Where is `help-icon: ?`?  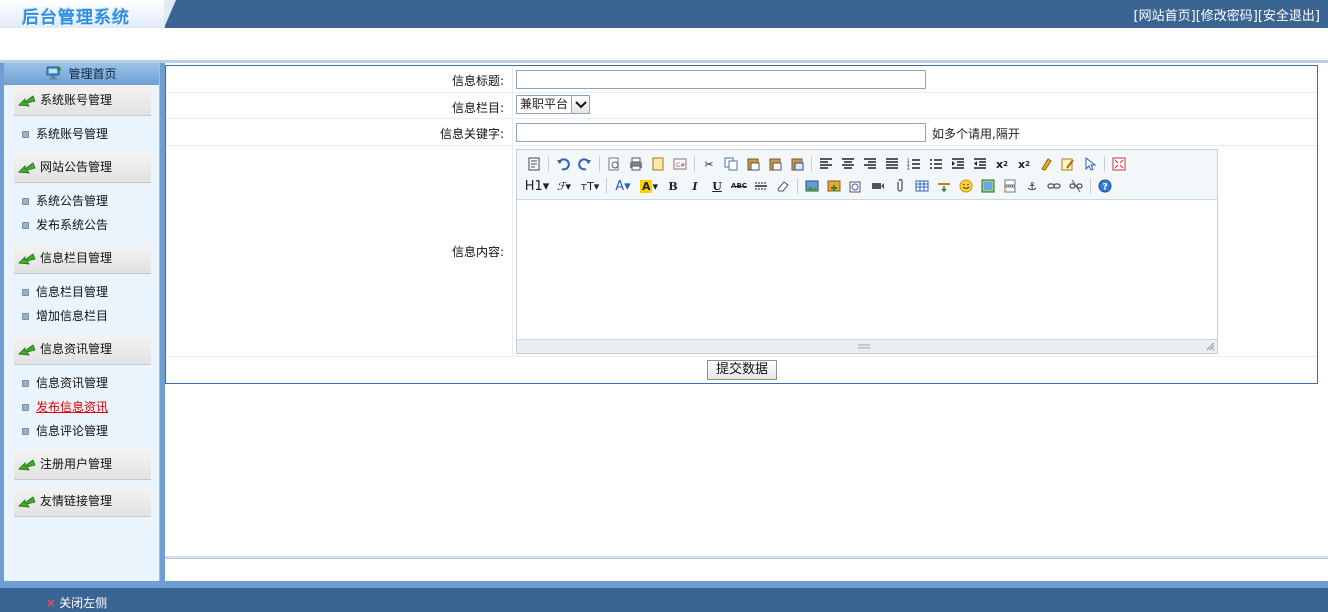 help-icon: ? is located at coordinates (1105, 186).